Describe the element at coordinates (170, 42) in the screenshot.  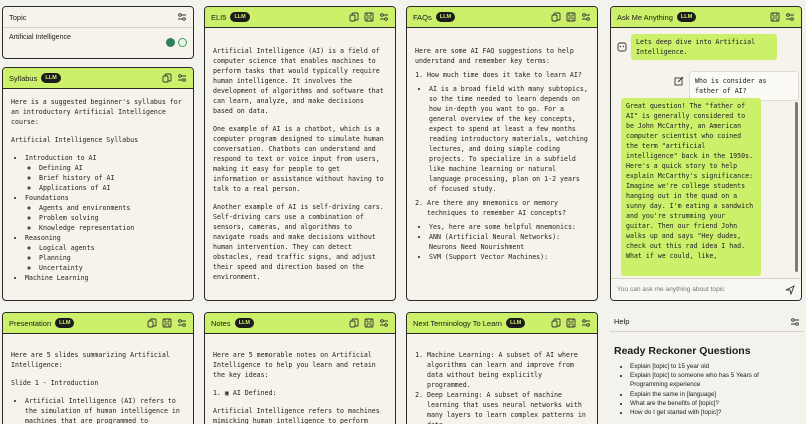
I see `bulb-icon` at that location.